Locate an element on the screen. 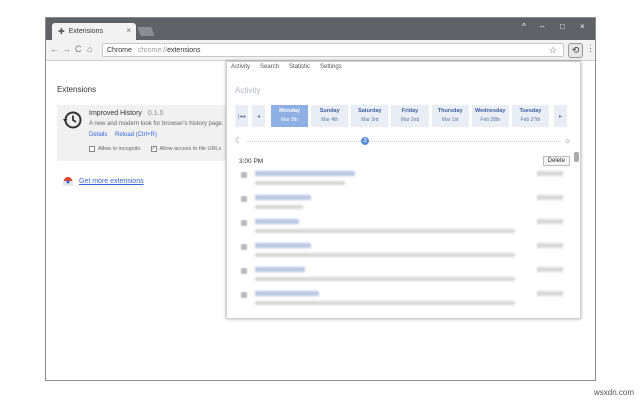 Image resolution: width=640 pixels, height=400 pixels. delete-button: Delete is located at coordinates (556, 161).